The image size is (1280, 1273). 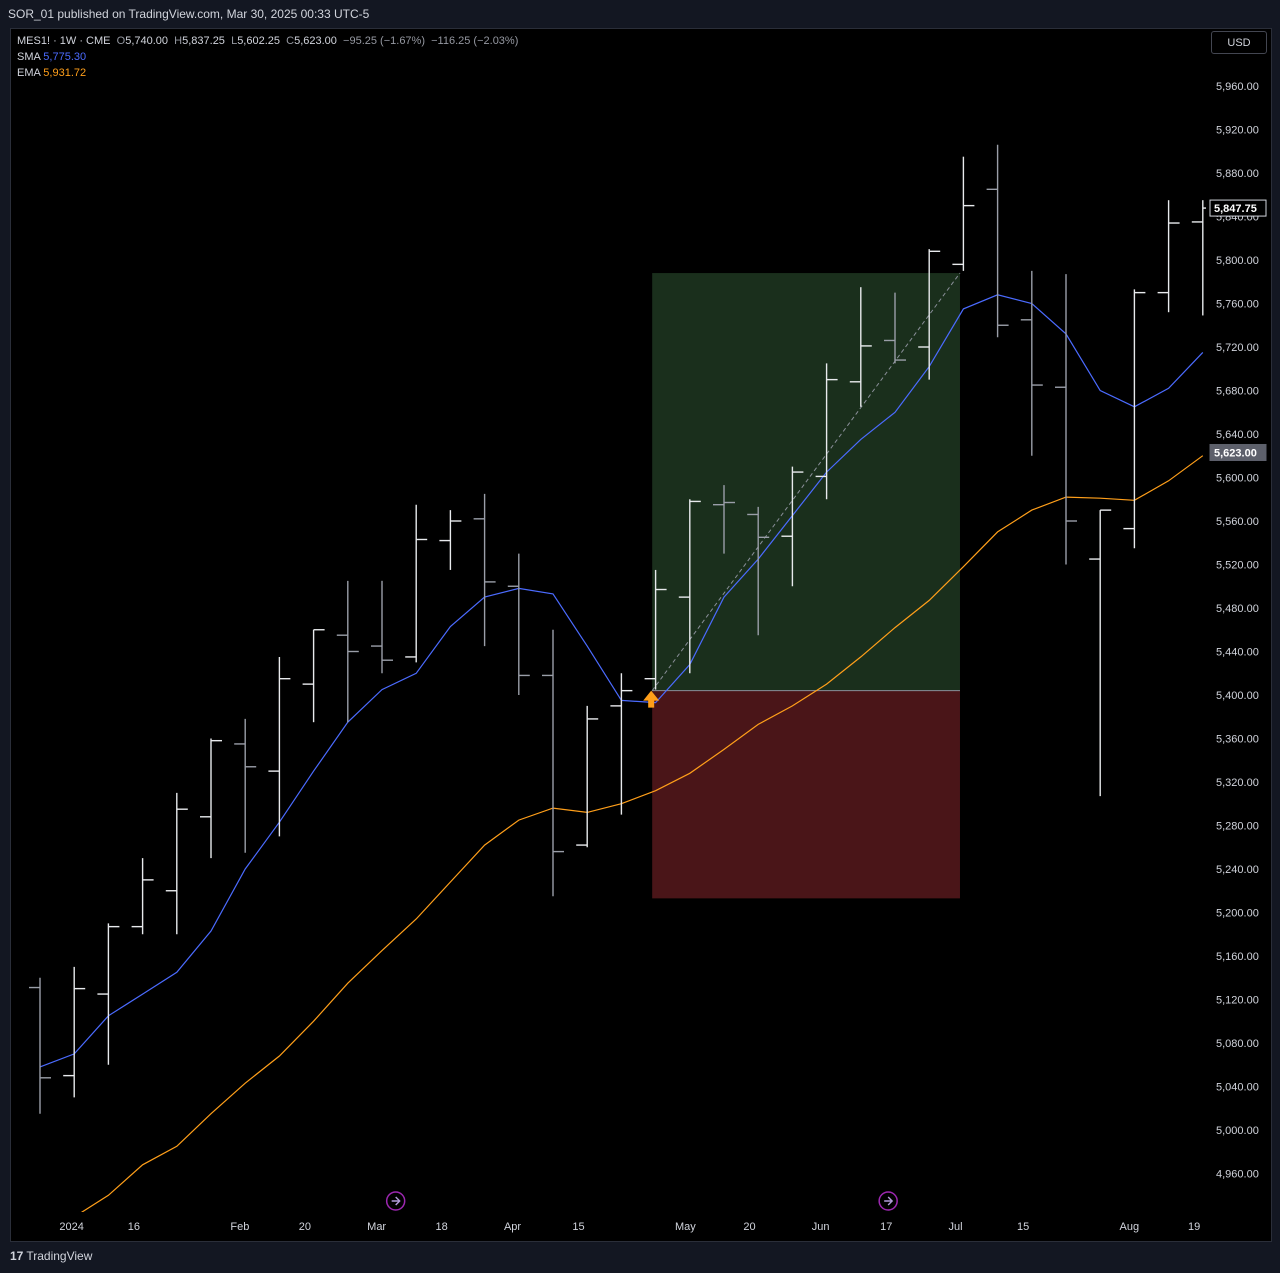 I want to click on y-tick-label: 5,960.00, so click(x=1237, y=87).